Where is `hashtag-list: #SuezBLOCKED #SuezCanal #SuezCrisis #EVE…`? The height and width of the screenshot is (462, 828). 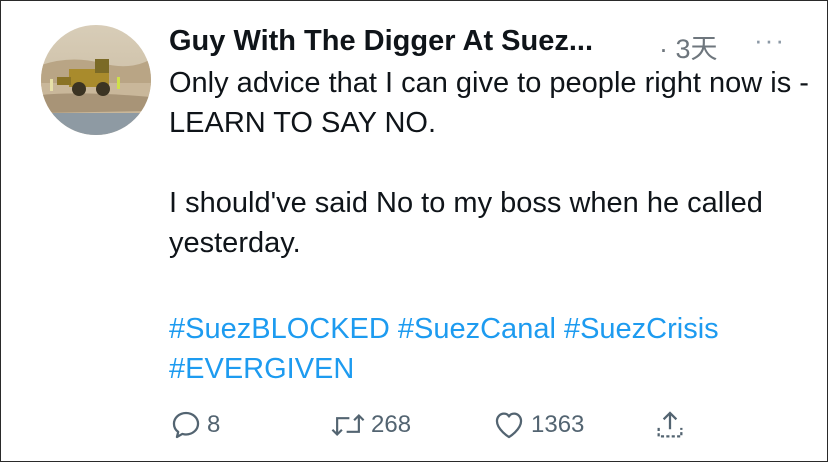
hashtag-list: #SuezBLOCKED #SuezCanal #SuezCrisis #EVE… is located at coordinates (489, 349).